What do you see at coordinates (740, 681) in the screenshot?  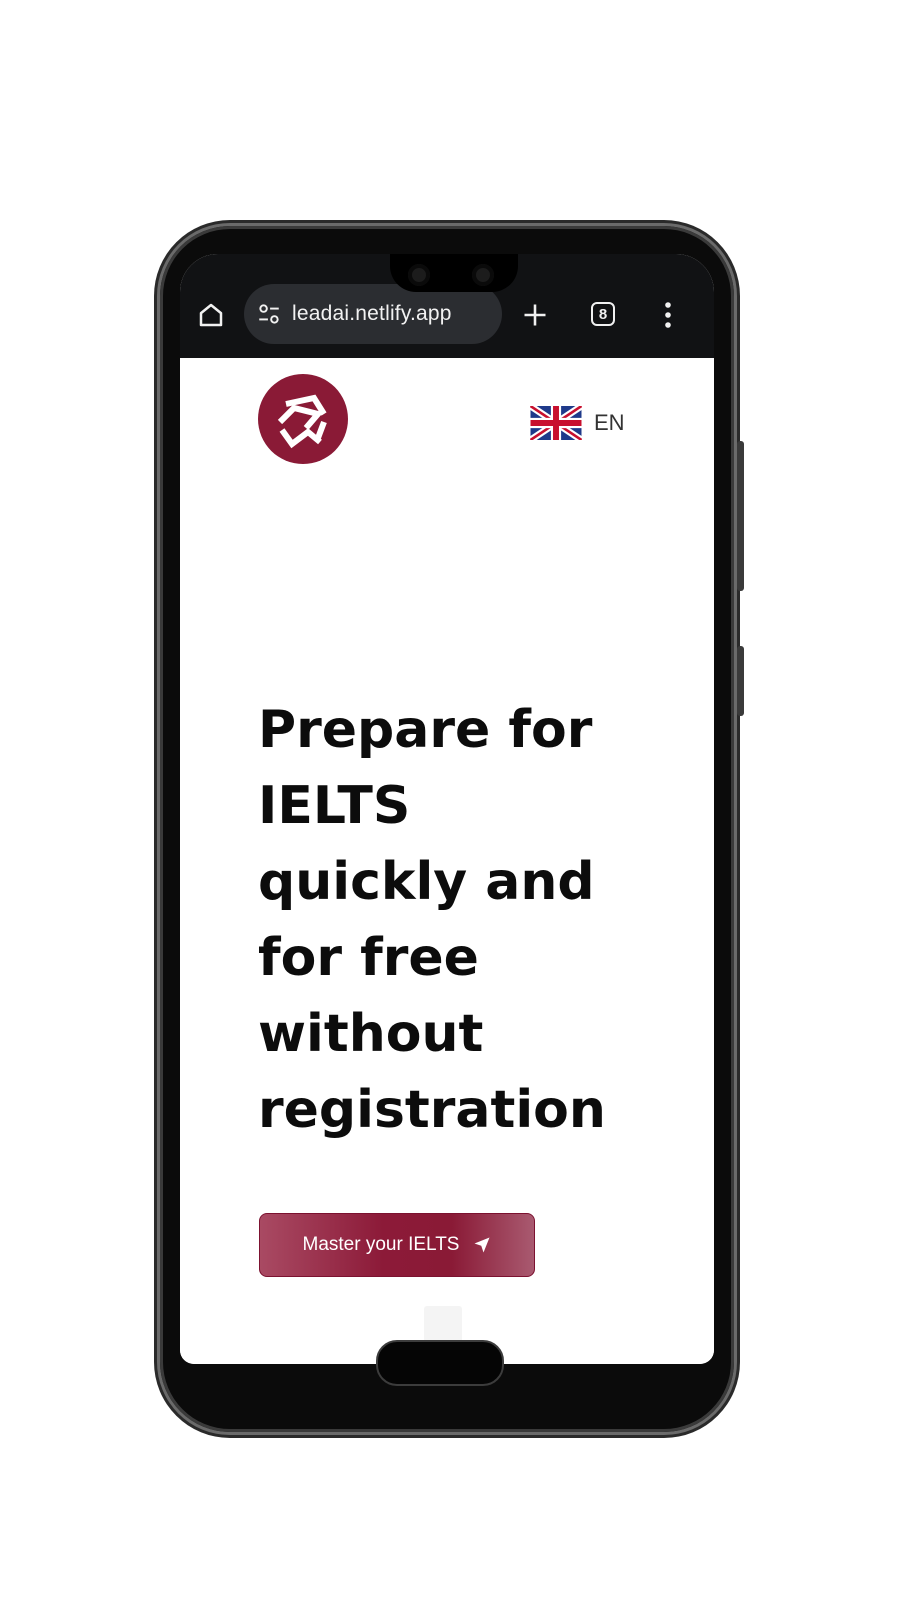 I see `power-button` at bounding box center [740, 681].